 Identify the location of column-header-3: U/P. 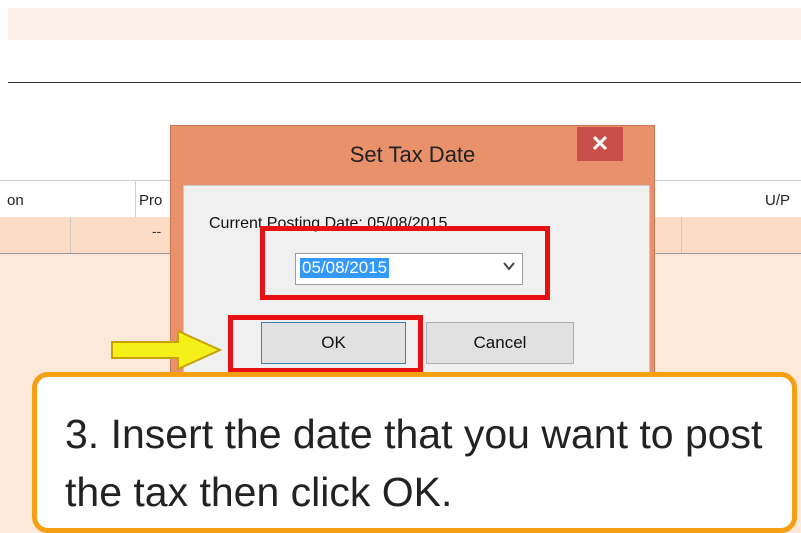
(777, 200).